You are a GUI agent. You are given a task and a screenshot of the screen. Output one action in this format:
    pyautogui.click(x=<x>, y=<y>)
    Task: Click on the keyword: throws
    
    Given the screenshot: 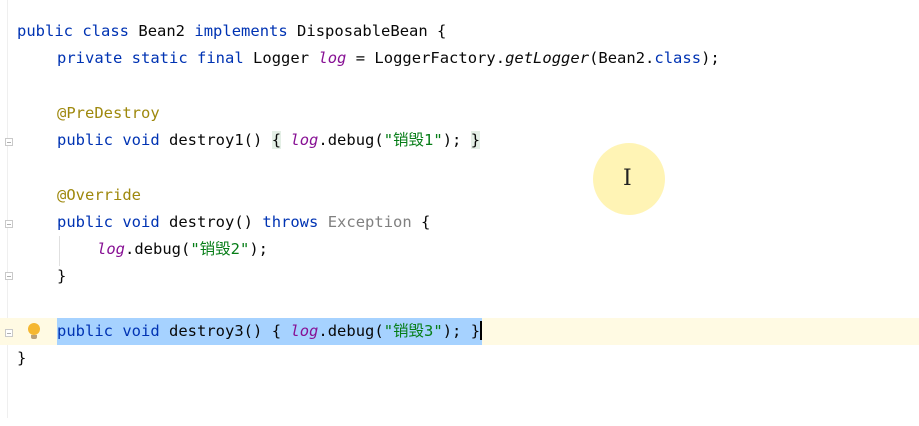 What is the action you would take?
    pyautogui.click(x=290, y=222)
    